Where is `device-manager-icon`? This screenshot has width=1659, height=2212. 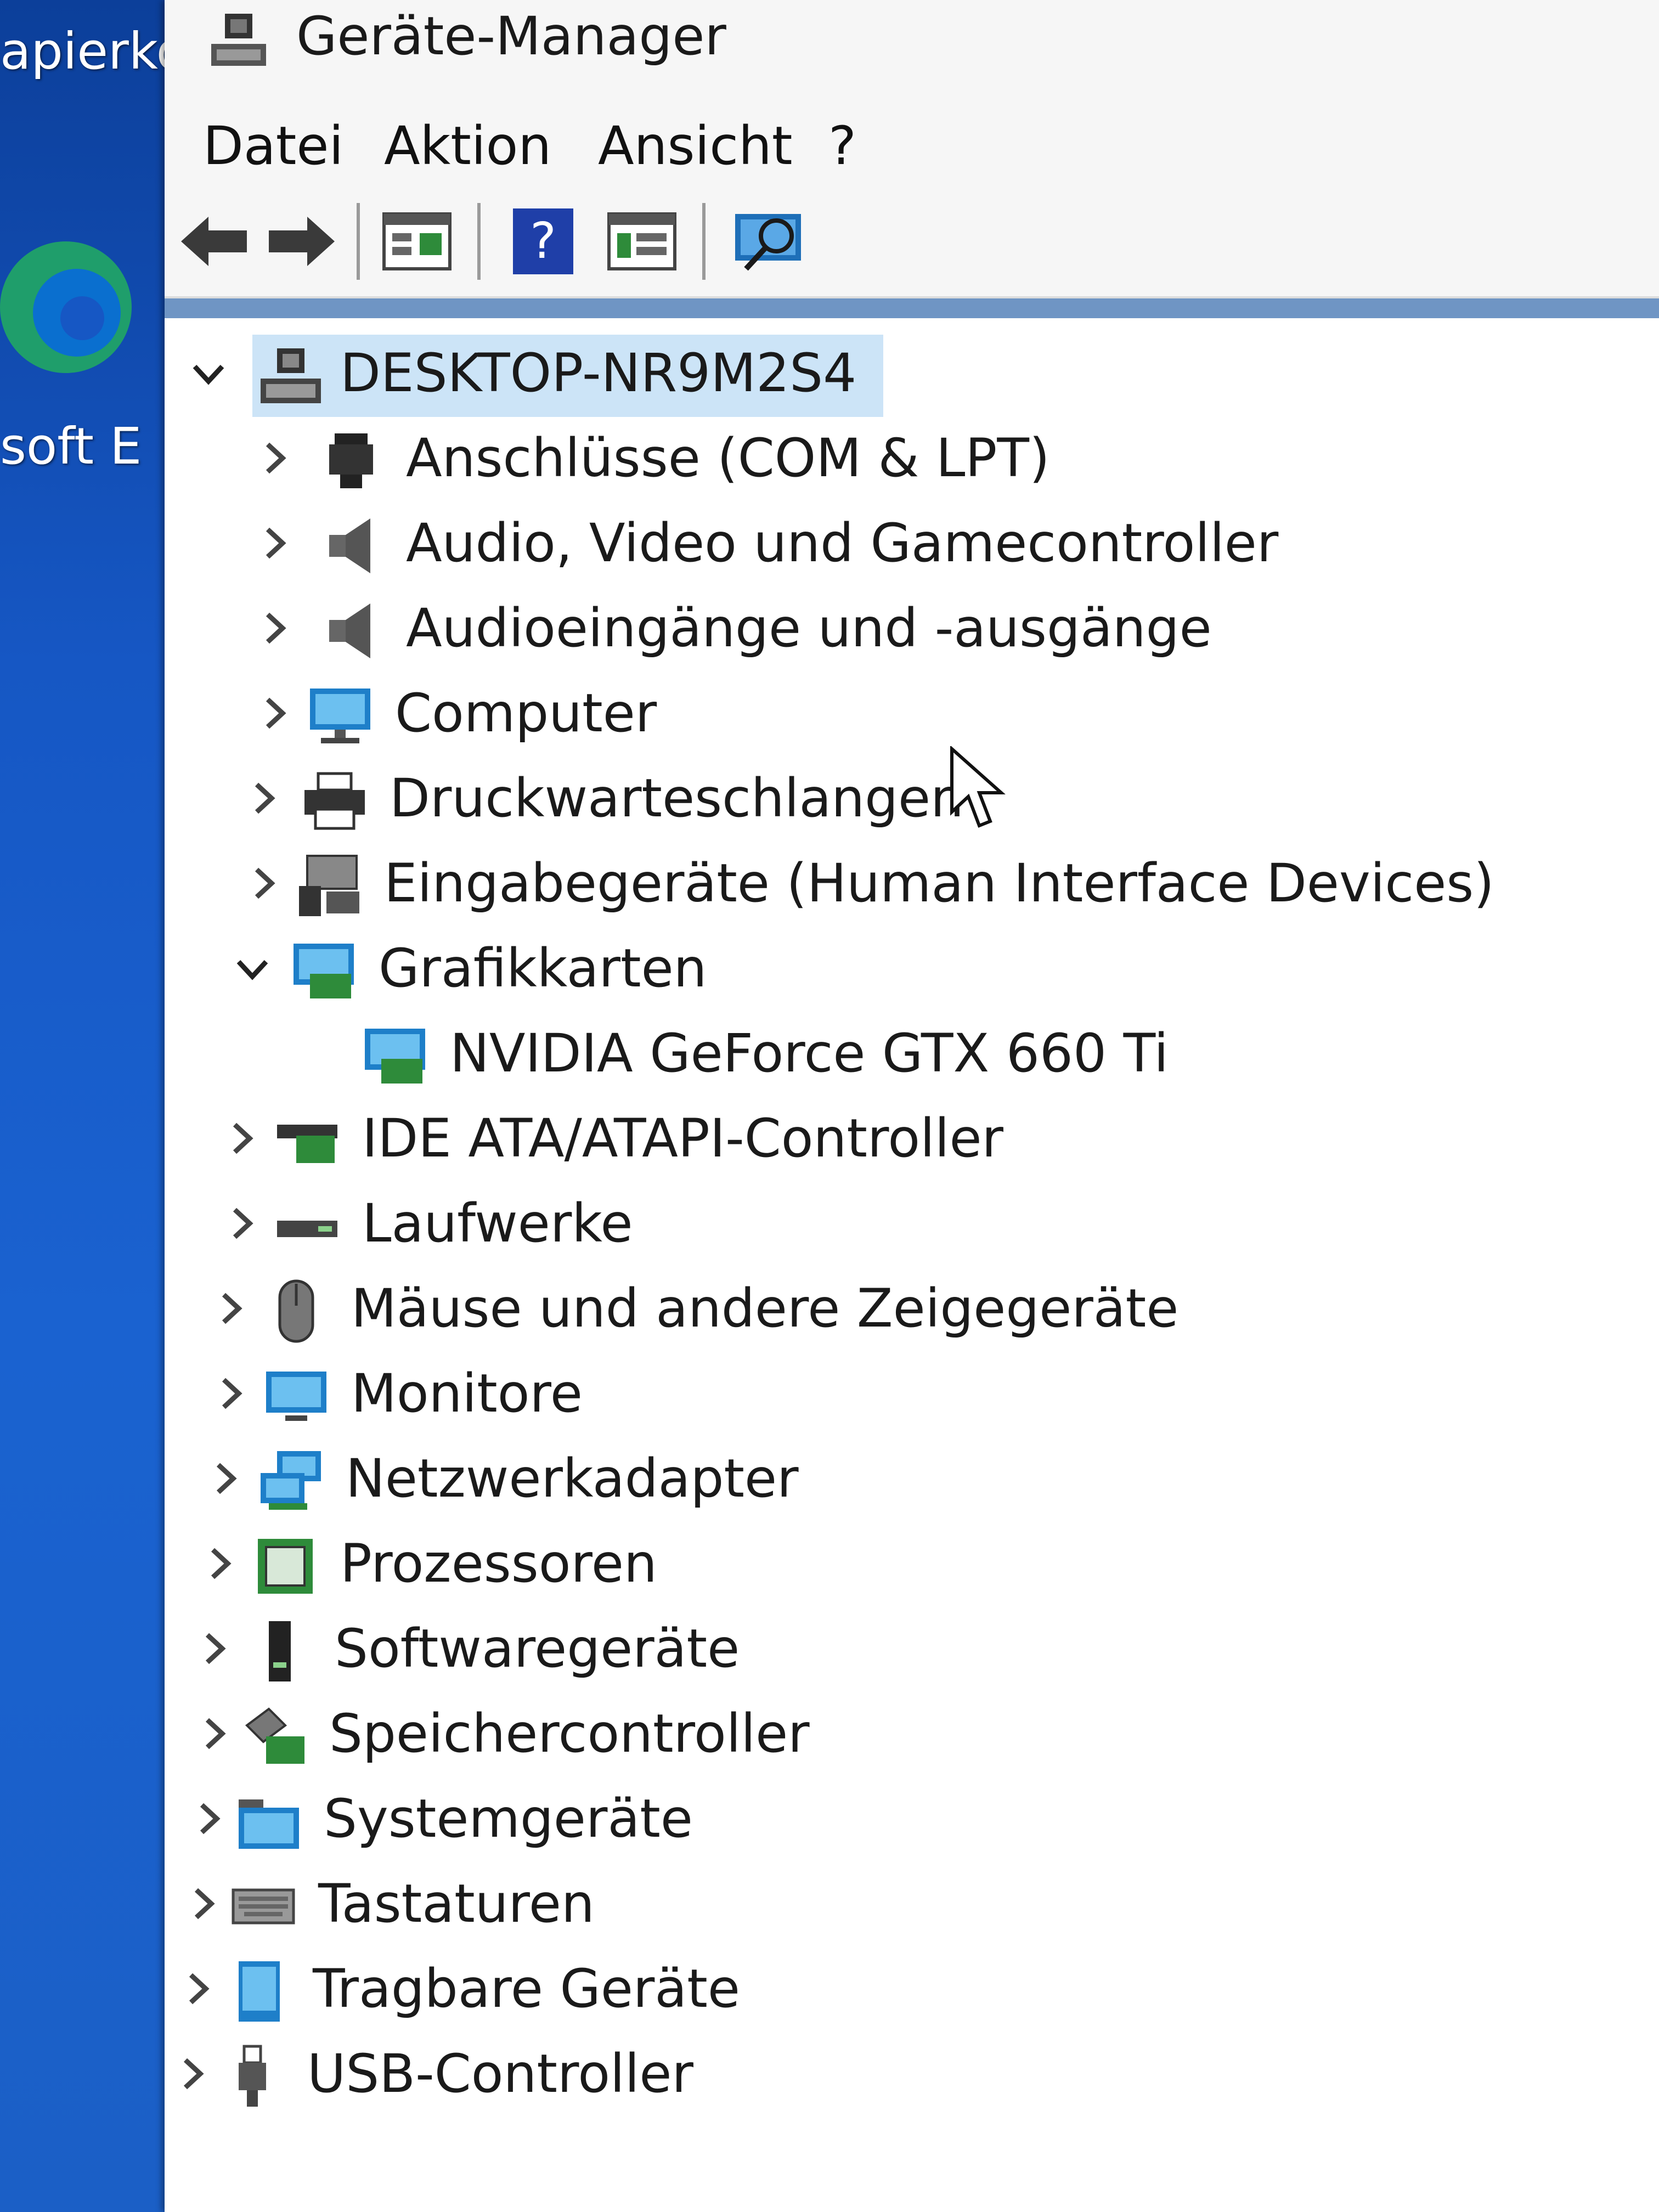
device-manager-icon is located at coordinates (238, 40).